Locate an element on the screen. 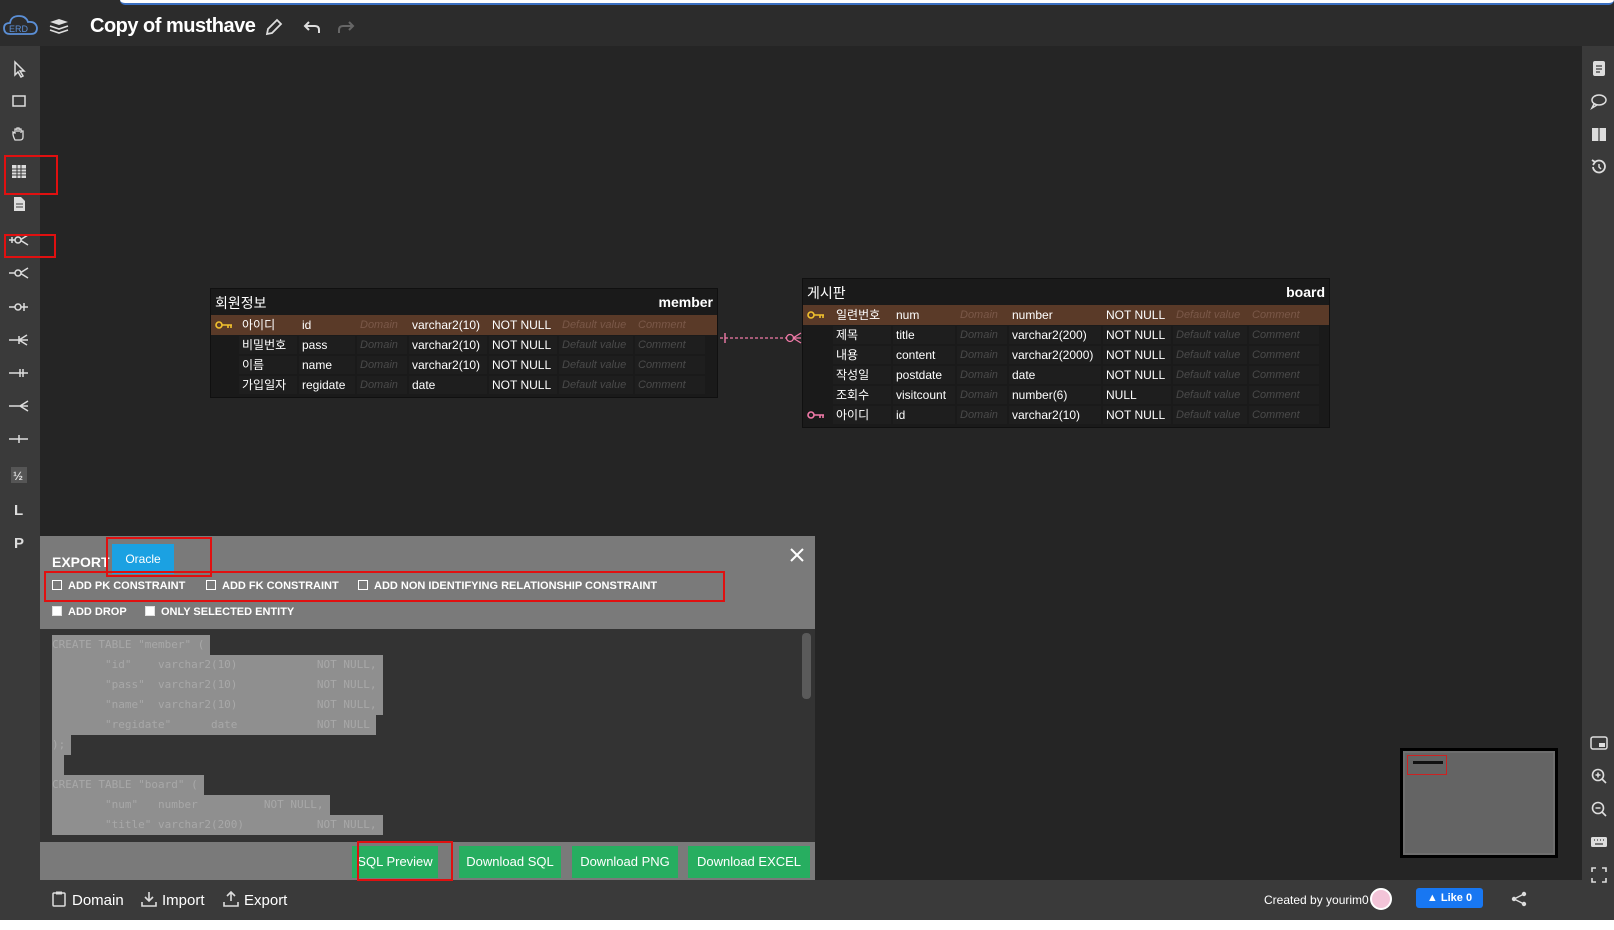  column-logical-name: 가입일자 is located at coordinates (268, 385).